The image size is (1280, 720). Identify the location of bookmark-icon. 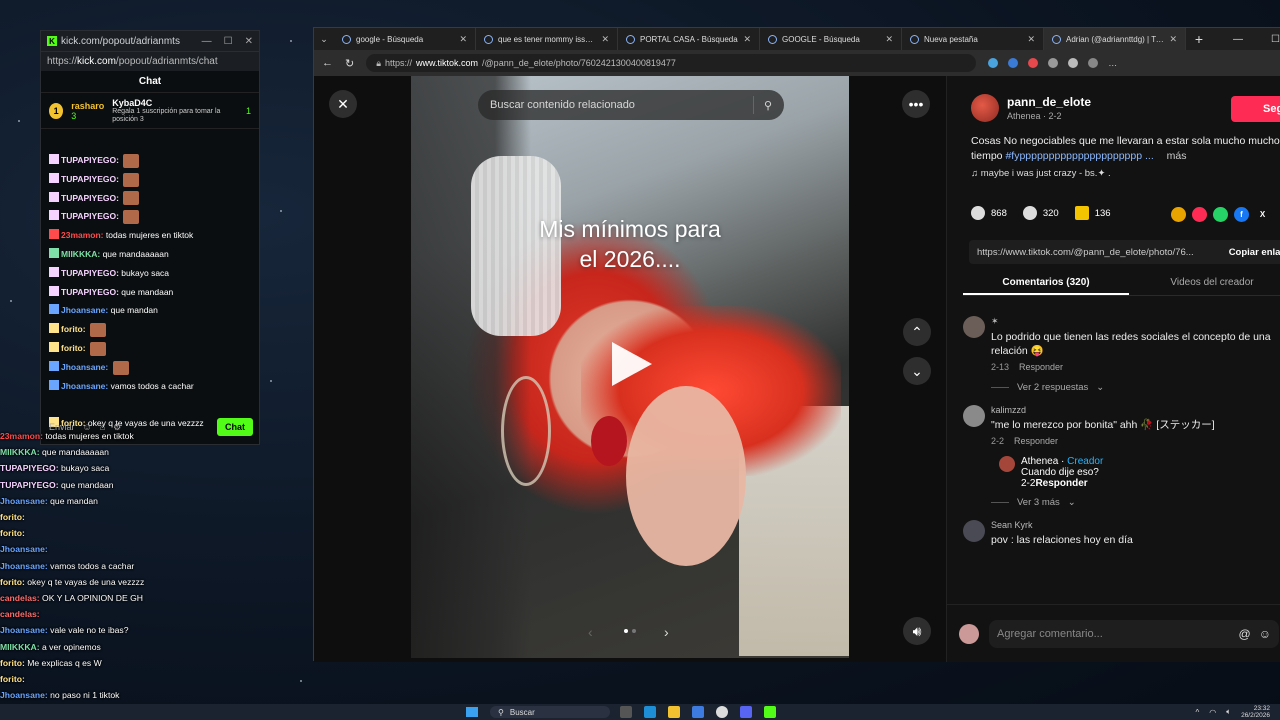
(1081, 213).